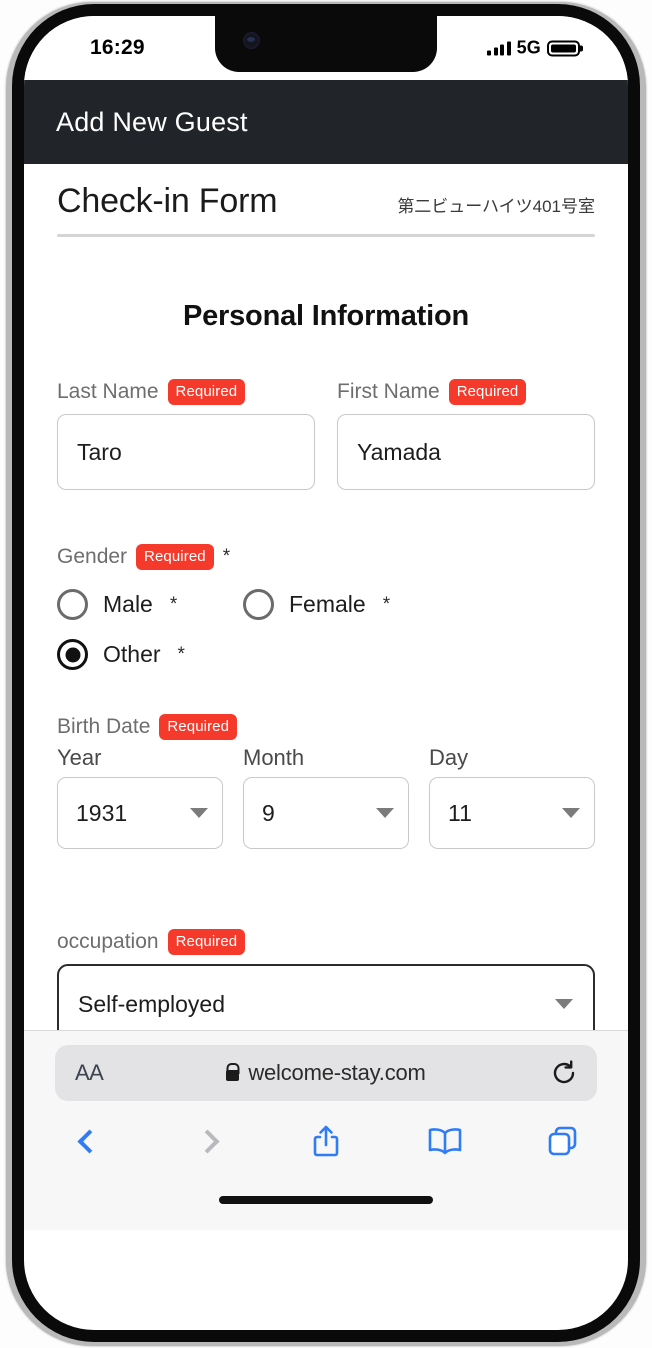  Describe the element at coordinates (326, 235) in the screenshot. I see `header-divider` at that location.